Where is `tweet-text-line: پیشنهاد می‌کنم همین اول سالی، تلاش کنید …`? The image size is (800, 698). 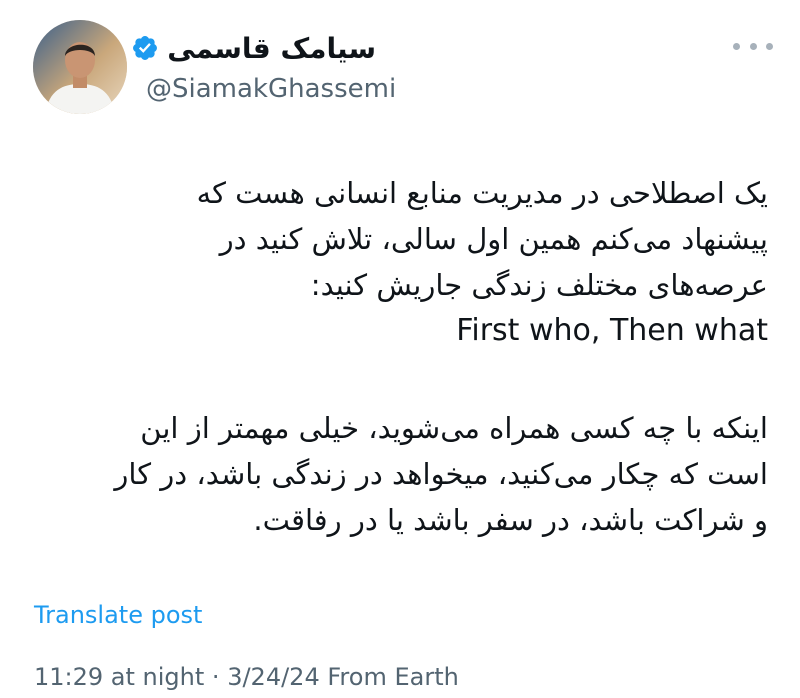 tweet-text-line: پیشنهاد می‌کنم همین اول سالی، تلاش کنید … is located at coordinates (493, 239).